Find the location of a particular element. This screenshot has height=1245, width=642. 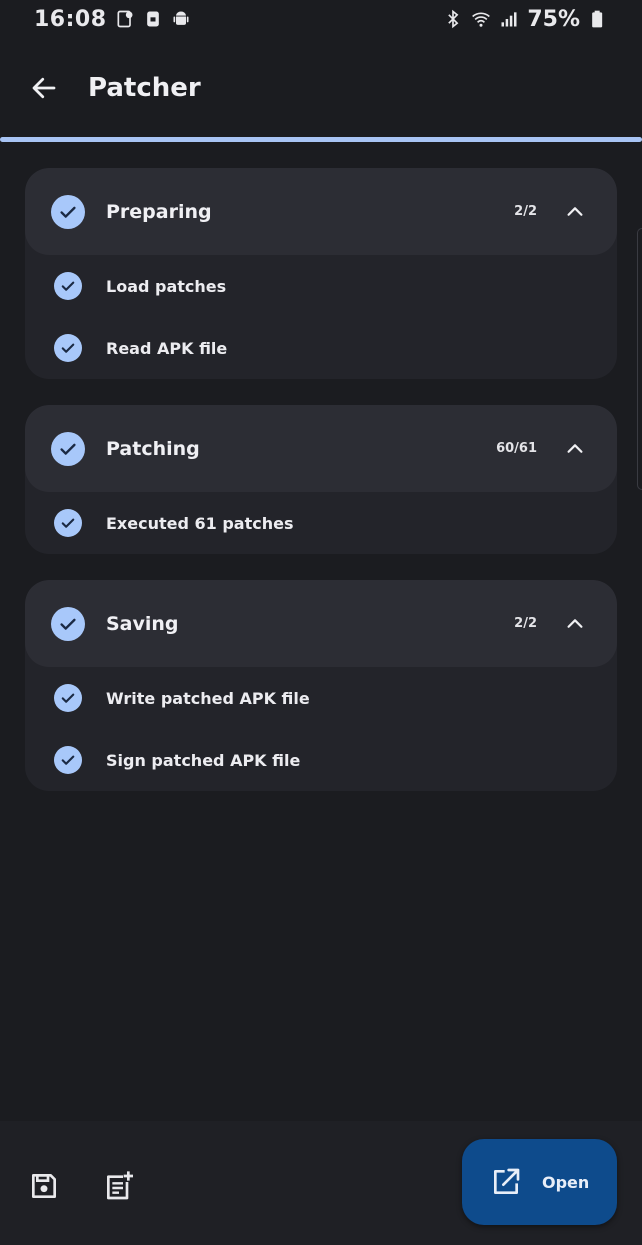

step-label: Write patched APK file is located at coordinates (208, 698).